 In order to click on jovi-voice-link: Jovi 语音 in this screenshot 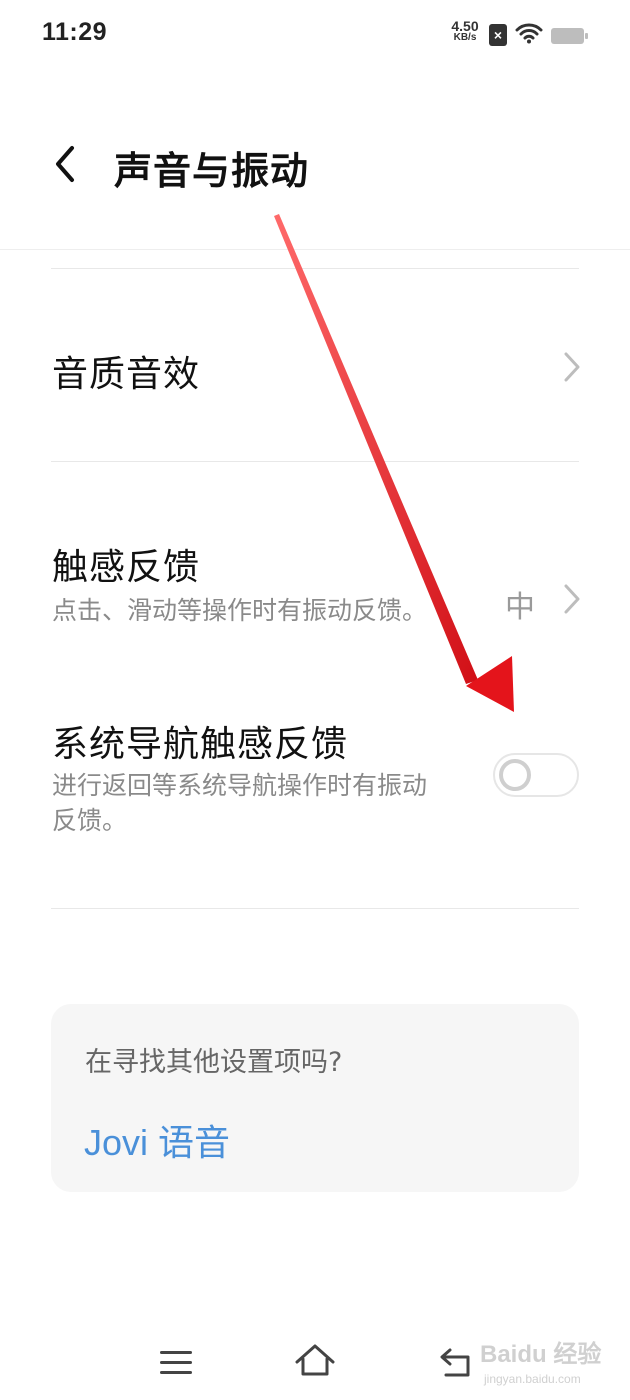, I will do `click(157, 1140)`.